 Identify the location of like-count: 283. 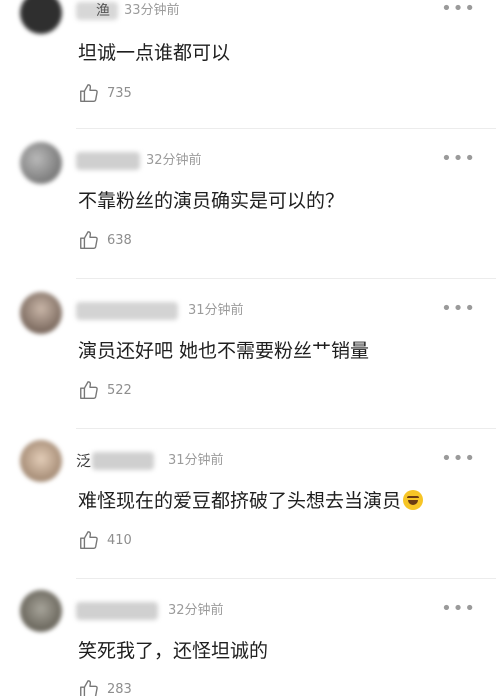
(119, 688).